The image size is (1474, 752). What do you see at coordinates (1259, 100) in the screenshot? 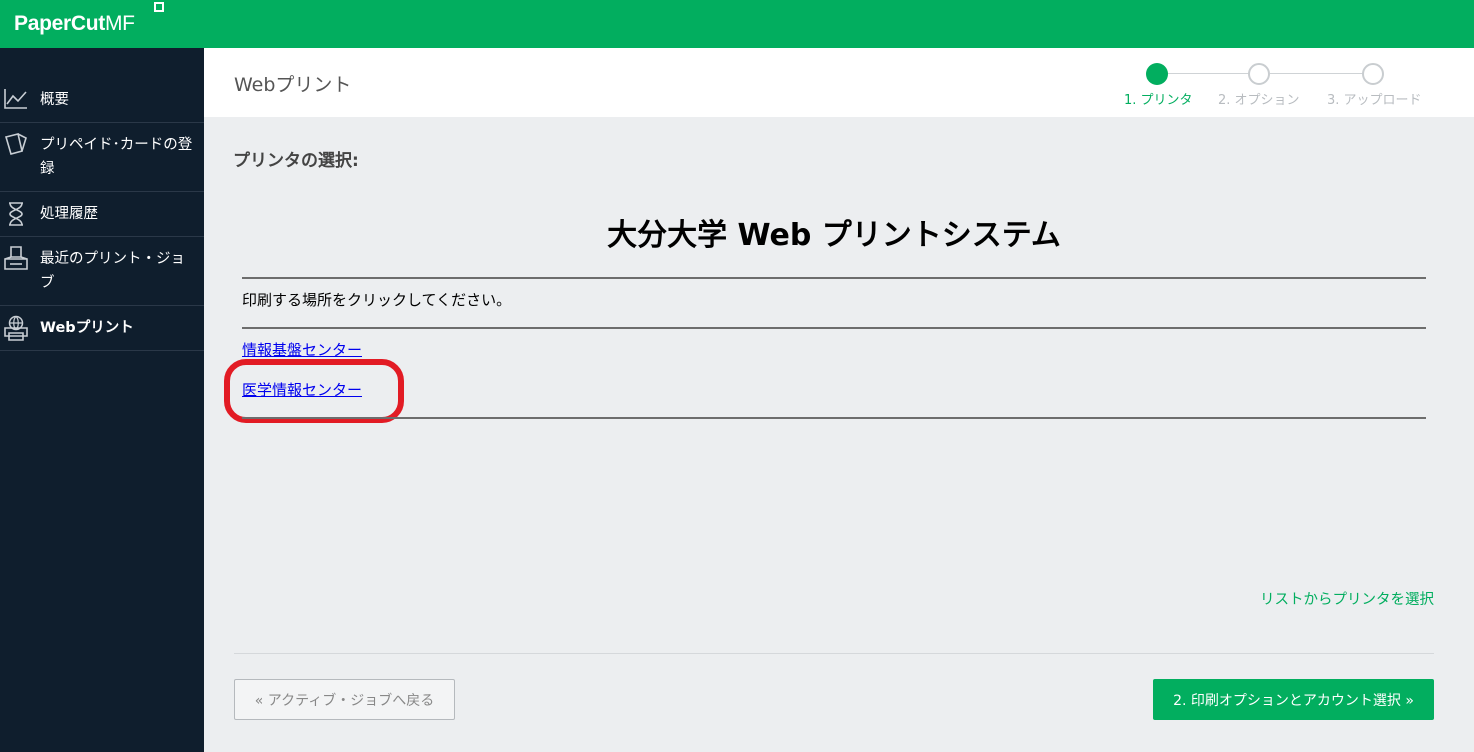
I see `step-2-label: 2. オプション` at bounding box center [1259, 100].